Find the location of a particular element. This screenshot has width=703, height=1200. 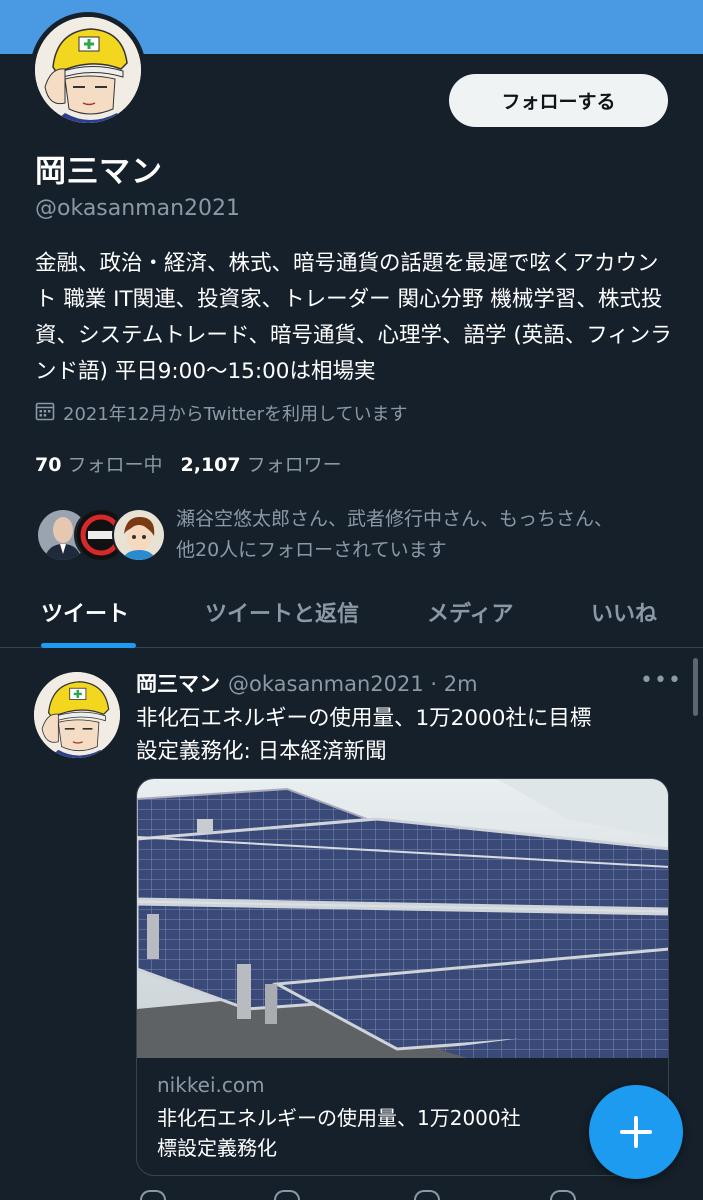

plus-icon is located at coordinates (636, 1132).